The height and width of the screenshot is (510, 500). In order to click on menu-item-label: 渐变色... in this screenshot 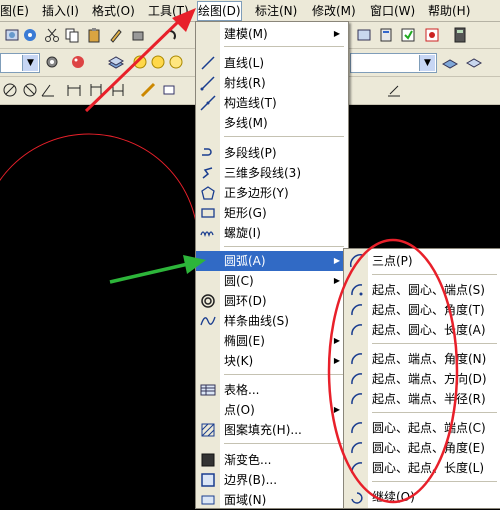, I will do `click(248, 460)`.